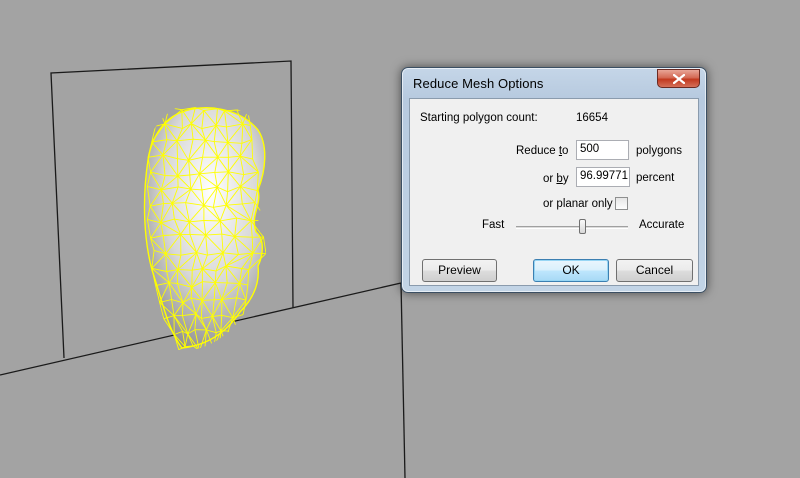 The image size is (800, 478). What do you see at coordinates (459, 270) in the screenshot?
I see `preview-button: Preview` at bounding box center [459, 270].